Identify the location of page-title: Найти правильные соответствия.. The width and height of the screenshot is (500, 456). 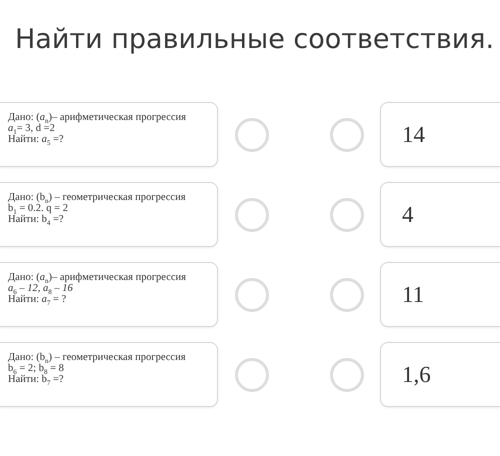
(255, 40).